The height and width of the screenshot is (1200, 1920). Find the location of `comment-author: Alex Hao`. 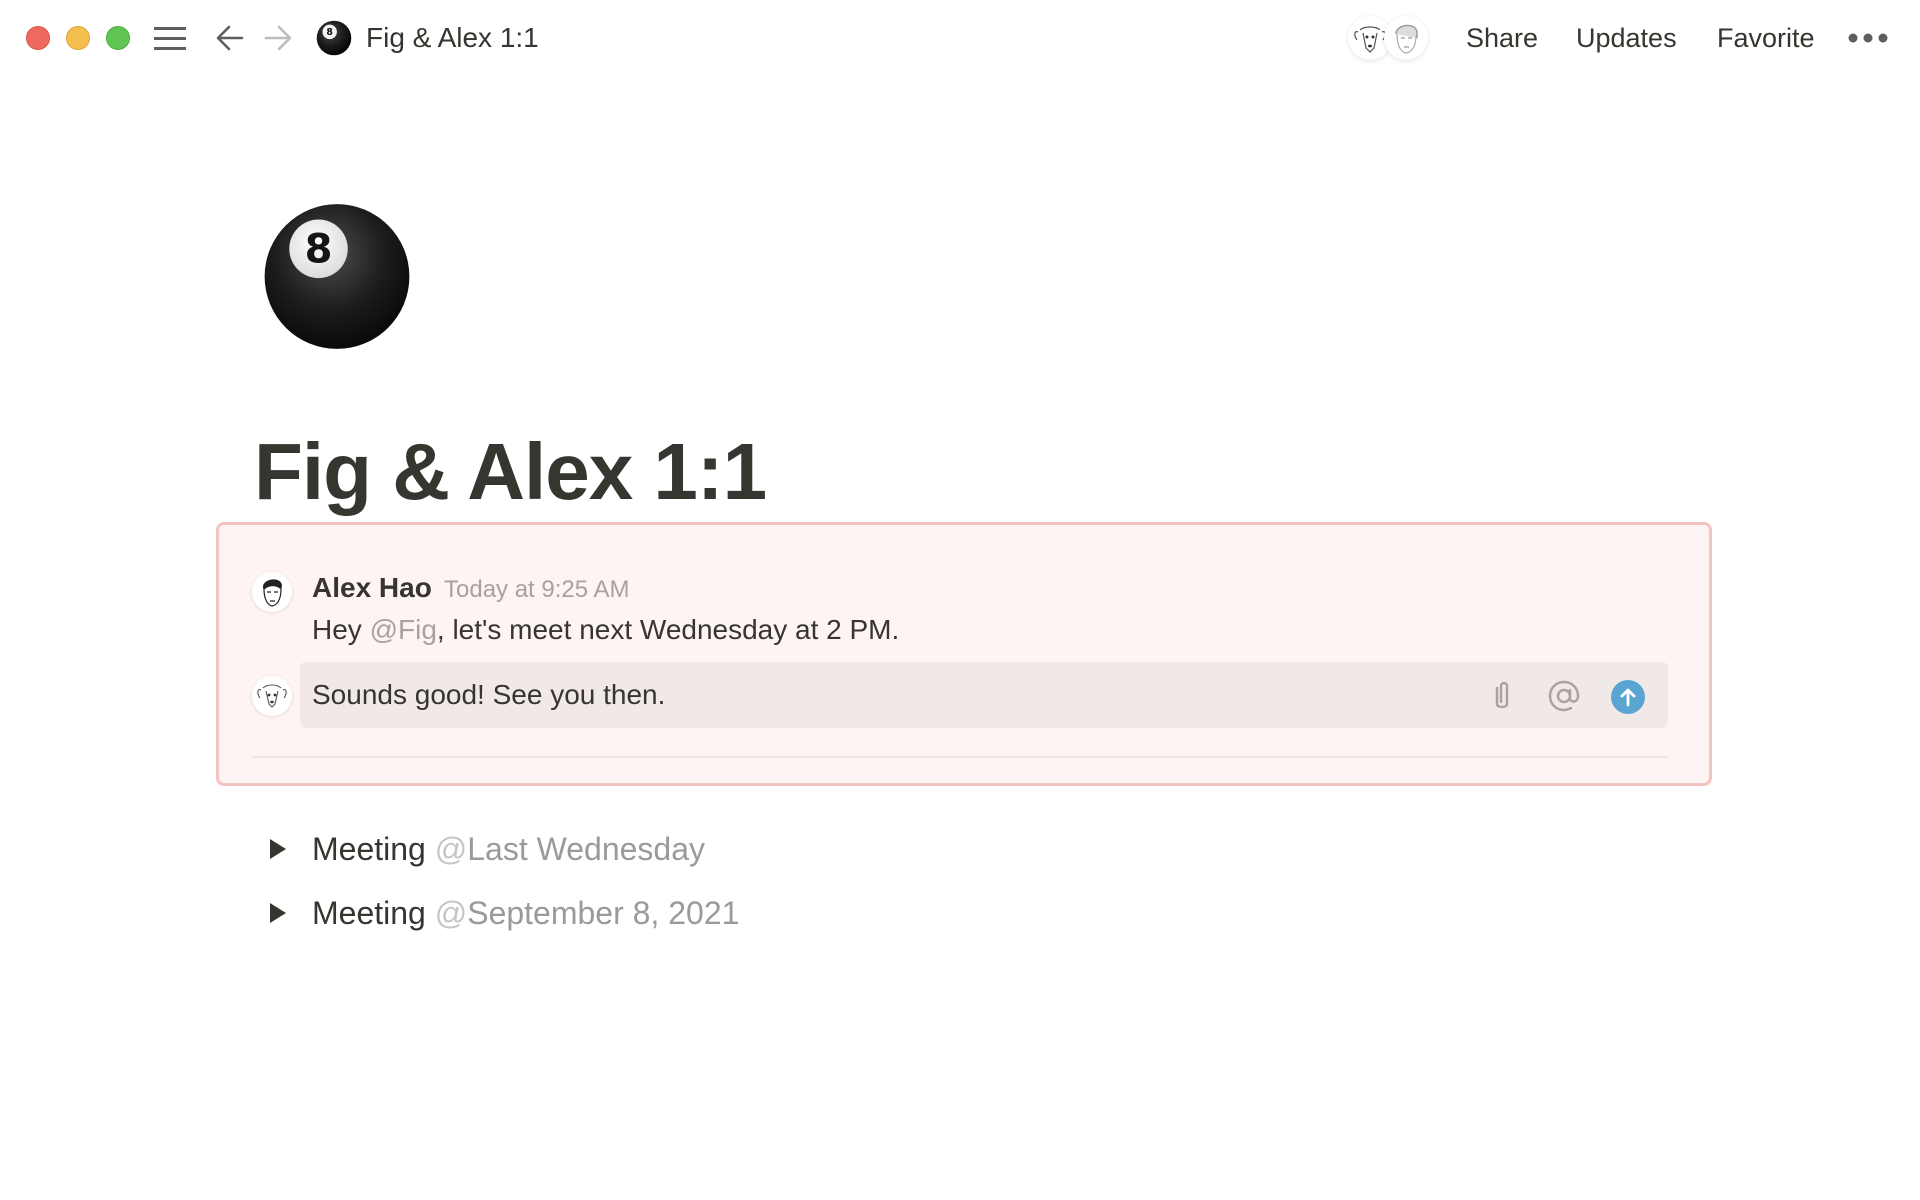

comment-author: Alex Hao is located at coordinates (372, 587).